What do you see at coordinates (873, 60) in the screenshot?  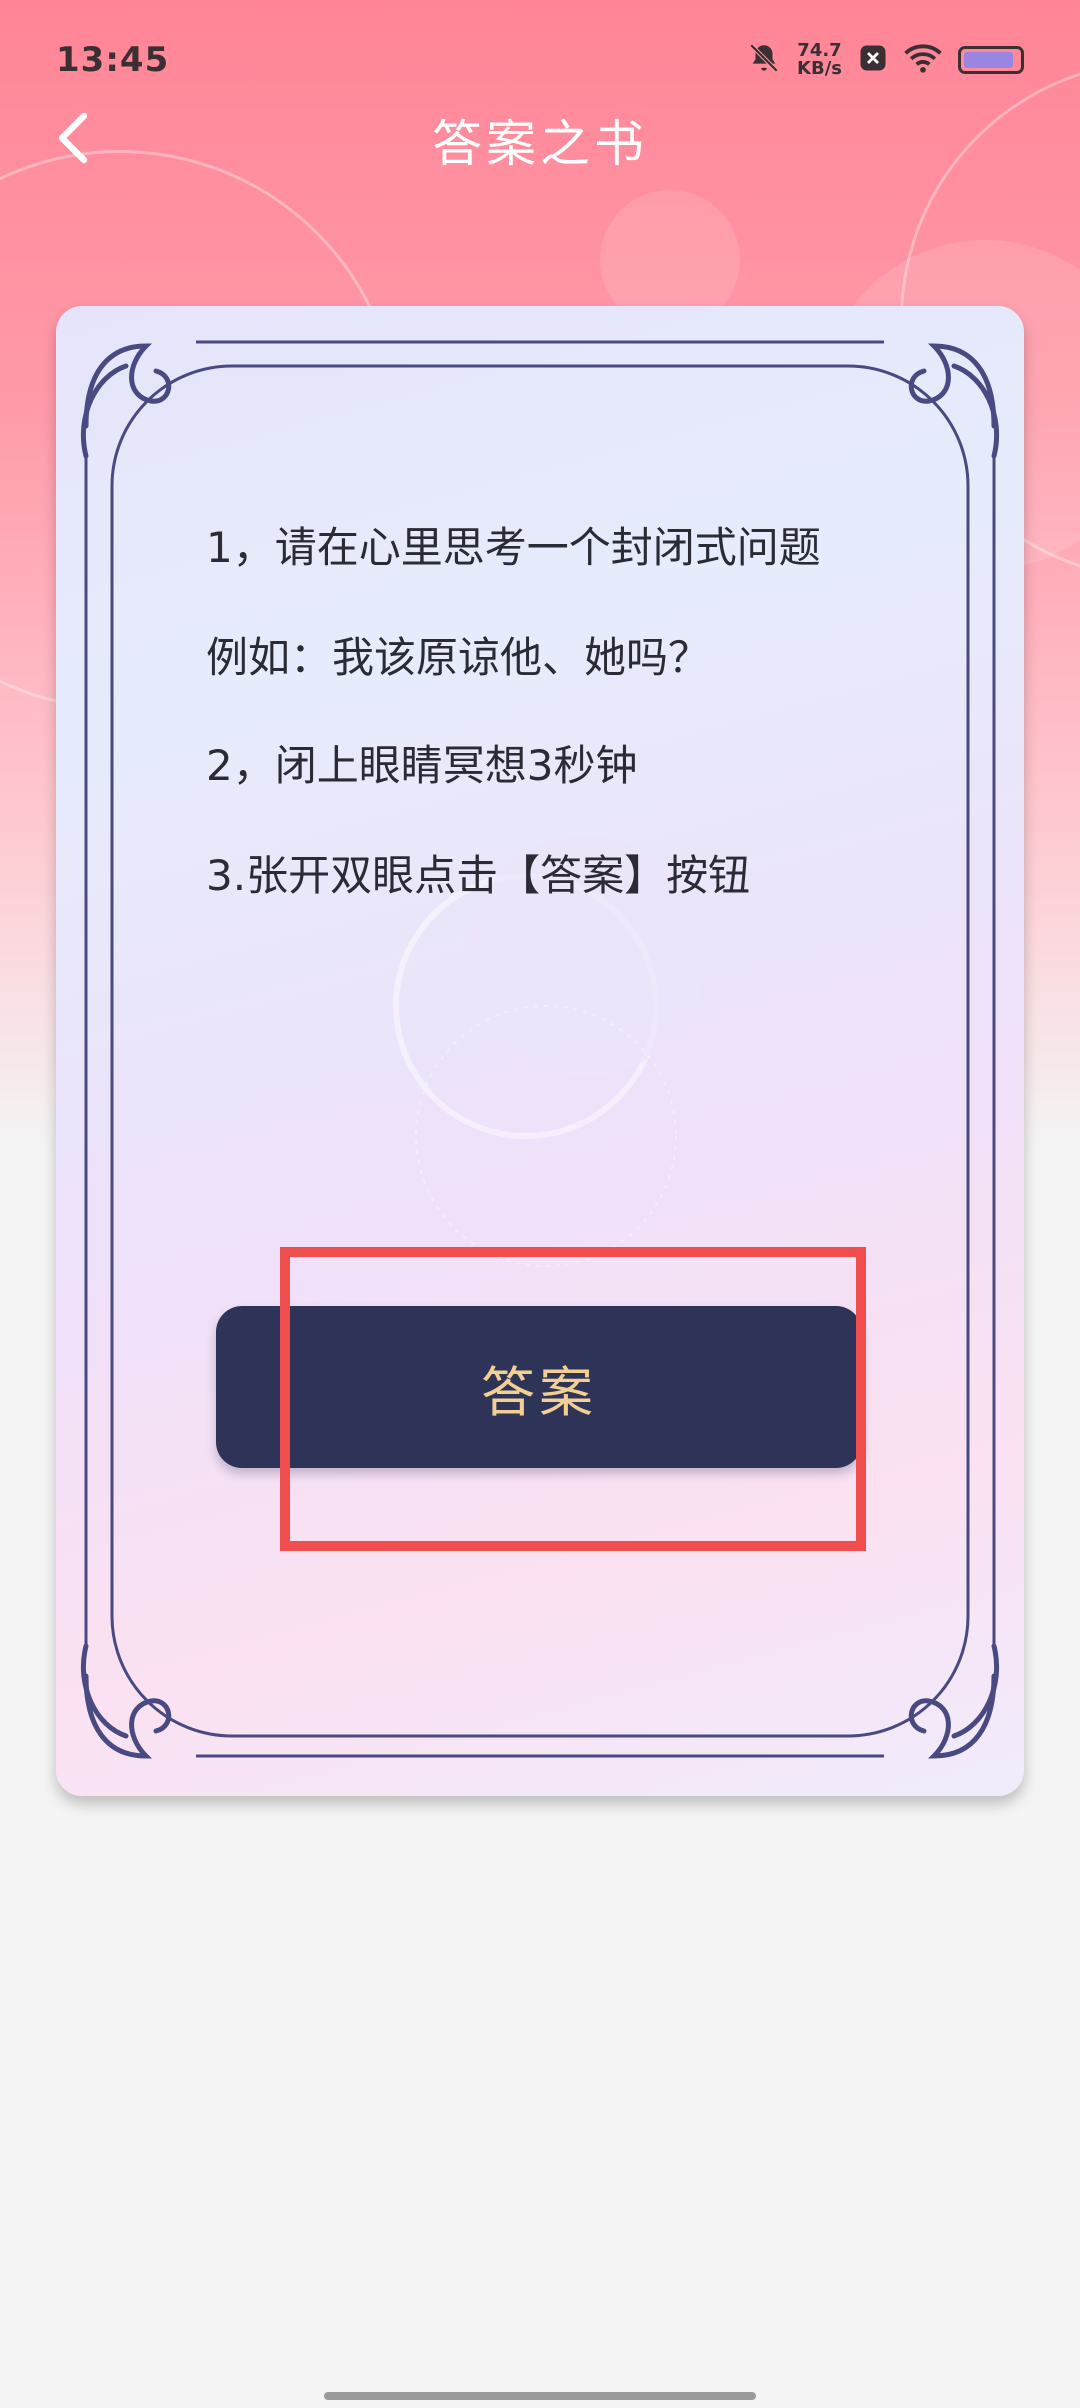 I see `close-box-icon` at bounding box center [873, 60].